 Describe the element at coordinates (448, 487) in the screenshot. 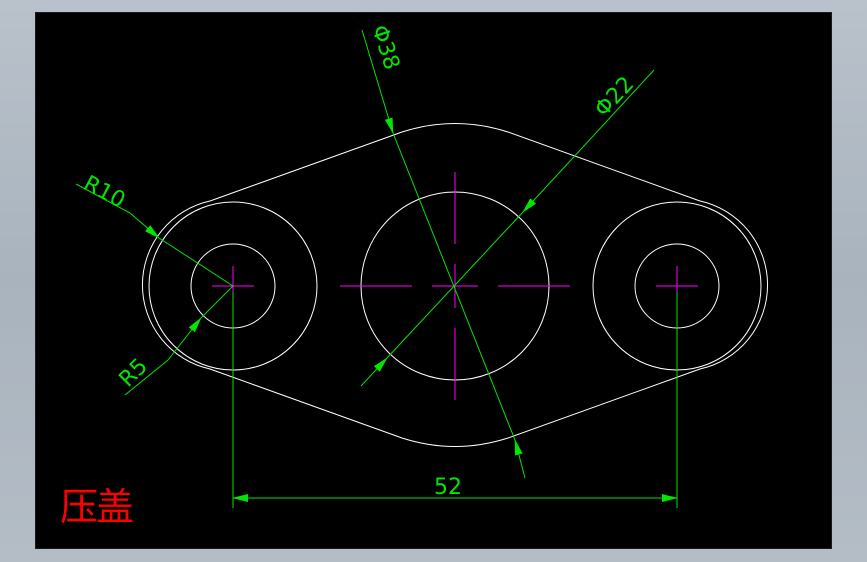

I see `dim-52-label: 52` at that location.